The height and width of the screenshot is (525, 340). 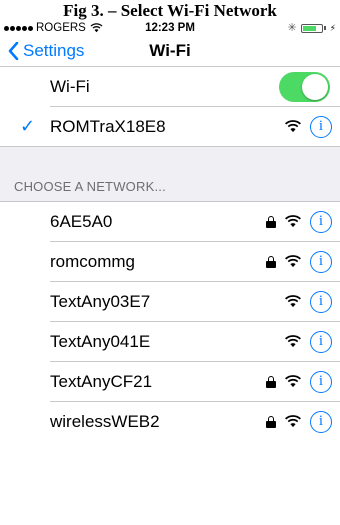 What do you see at coordinates (170, 10) in the screenshot?
I see `figure-caption: Fig 3. – Select Wi-Fi Network` at bounding box center [170, 10].